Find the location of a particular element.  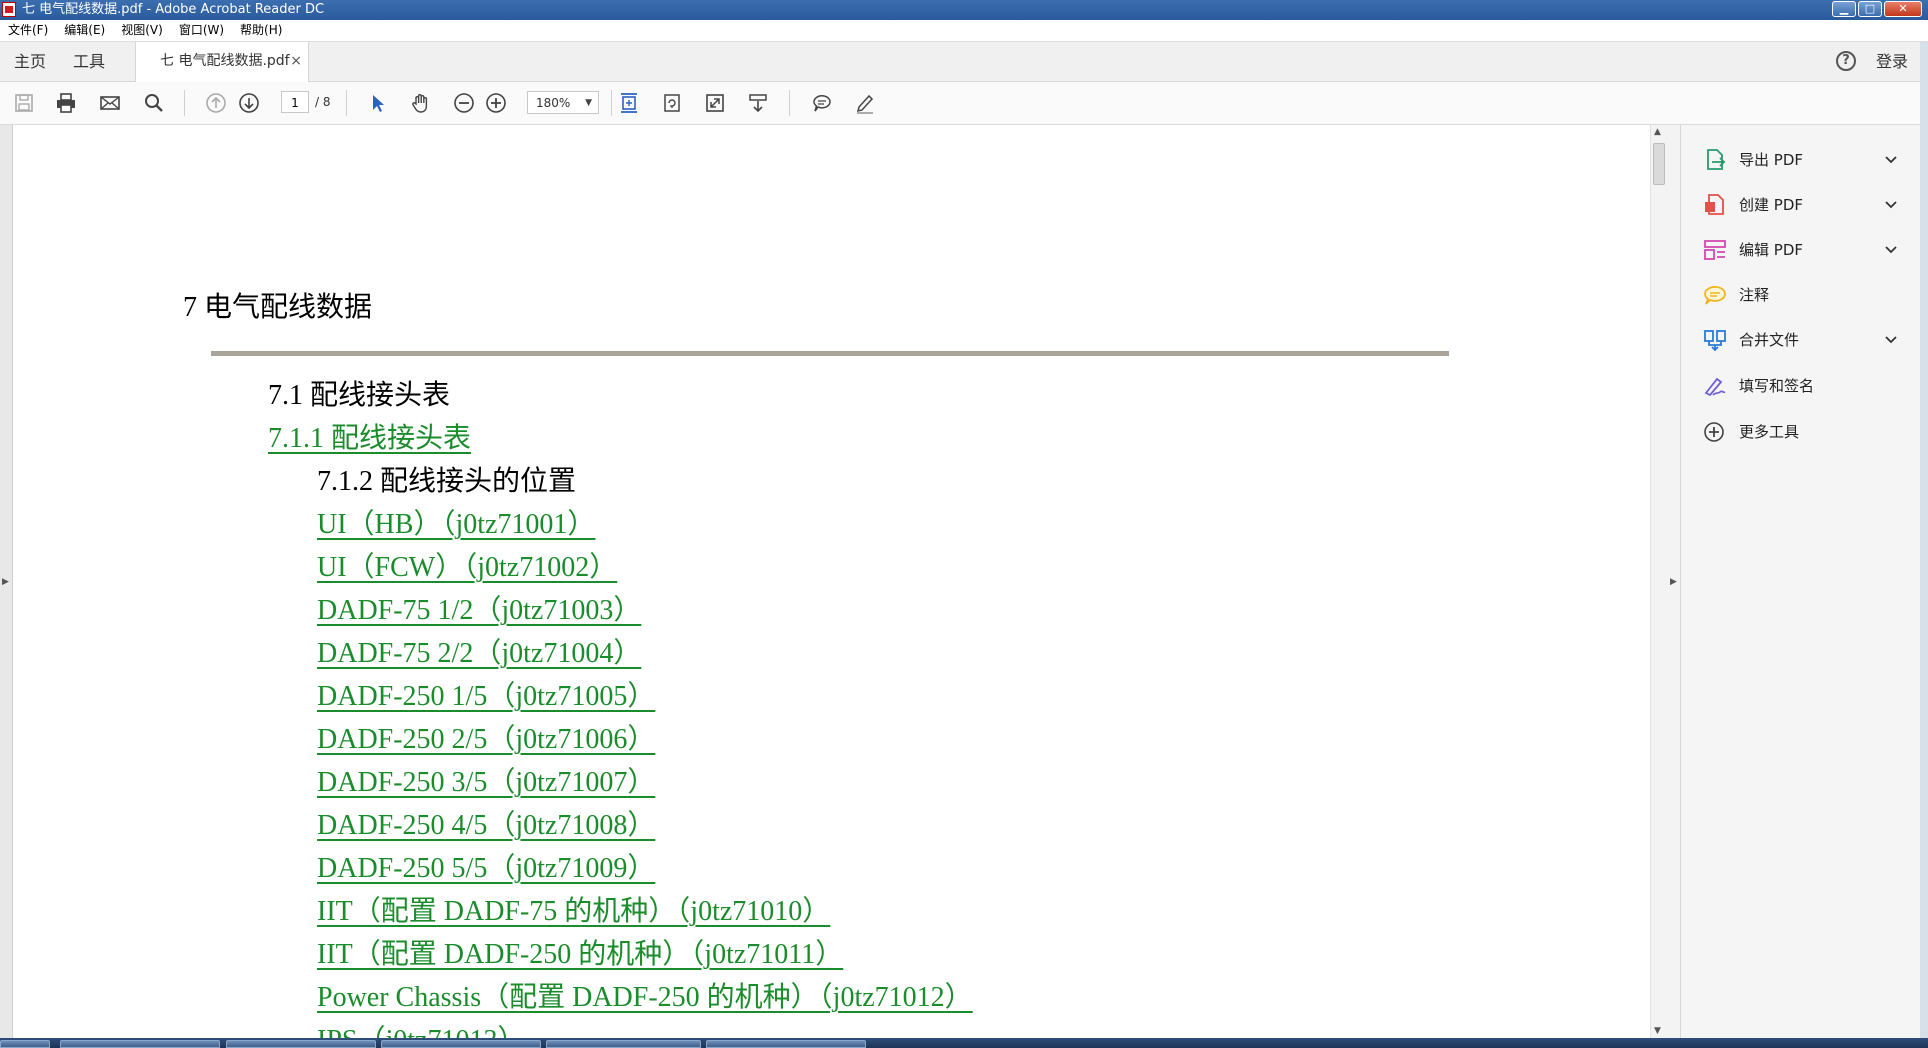

select-cursor-icon is located at coordinates (378, 103).